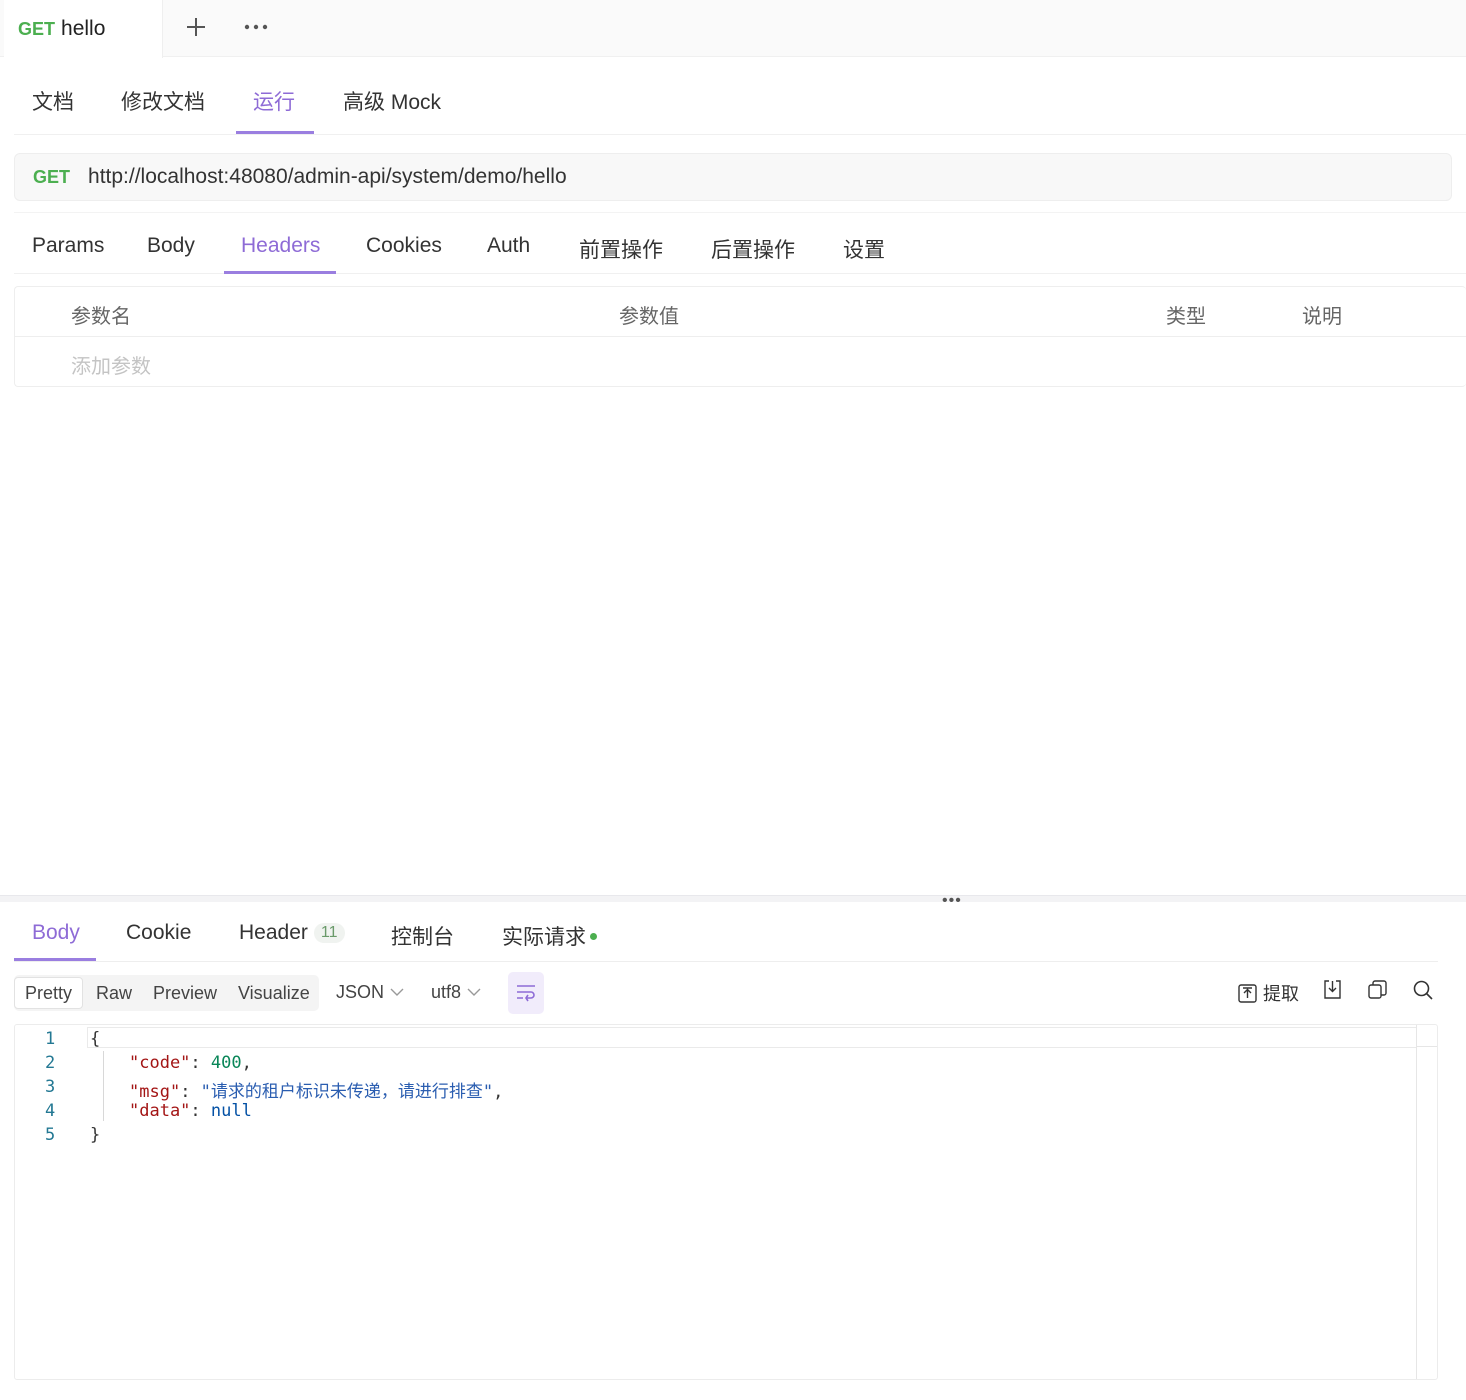 The height and width of the screenshot is (1400, 1466). I want to click on tab-settings: 设置, so click(864, 249).